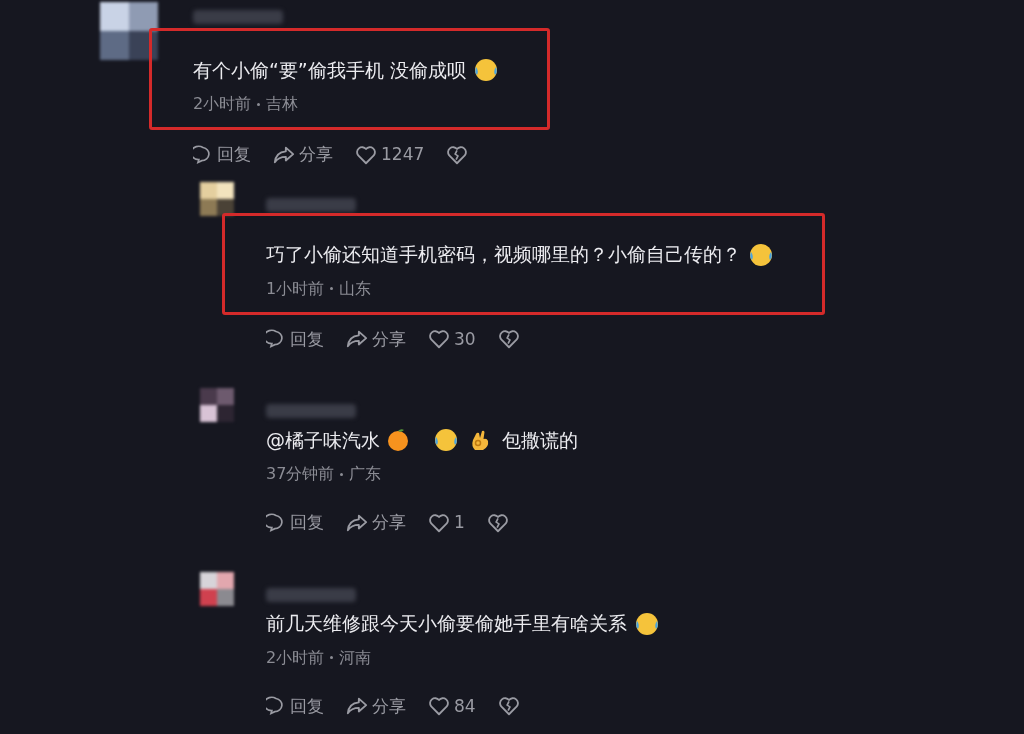  What do you see at coordinates (323, 440) in the screenshot?
I see `mention-link: @橘子味汽水` at bounding box center [323, 440].